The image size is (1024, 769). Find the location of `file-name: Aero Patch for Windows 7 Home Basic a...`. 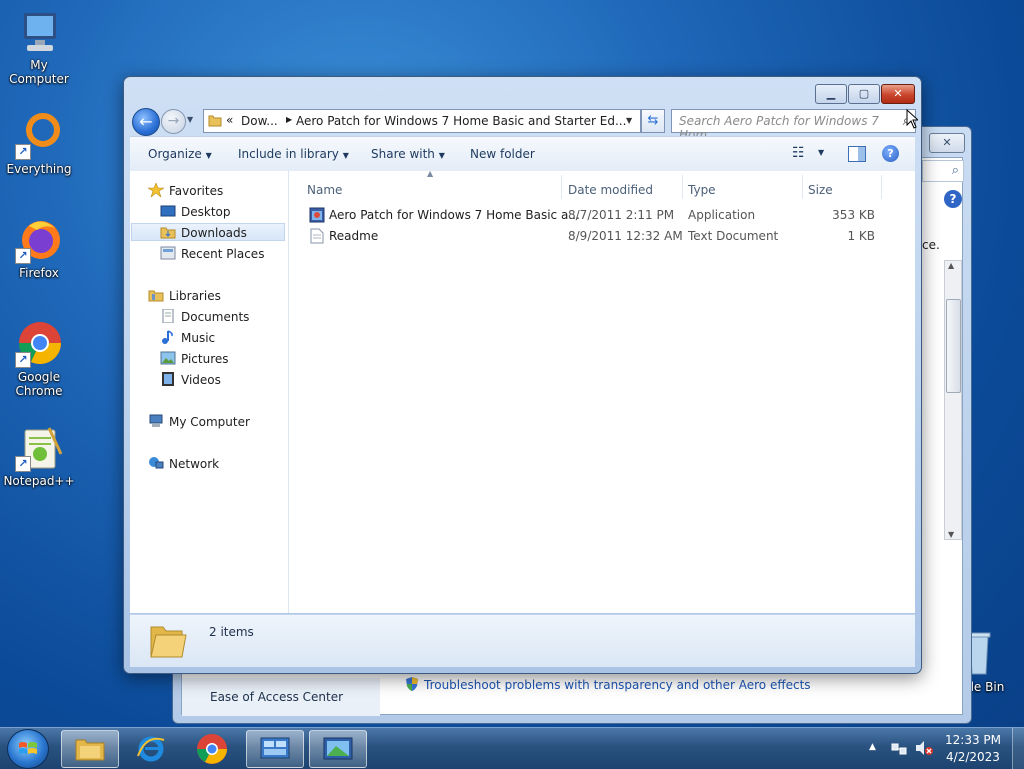

file-name: Aero Patch for Windows 7 Home Basic a... is located at coordinates (454, 215).